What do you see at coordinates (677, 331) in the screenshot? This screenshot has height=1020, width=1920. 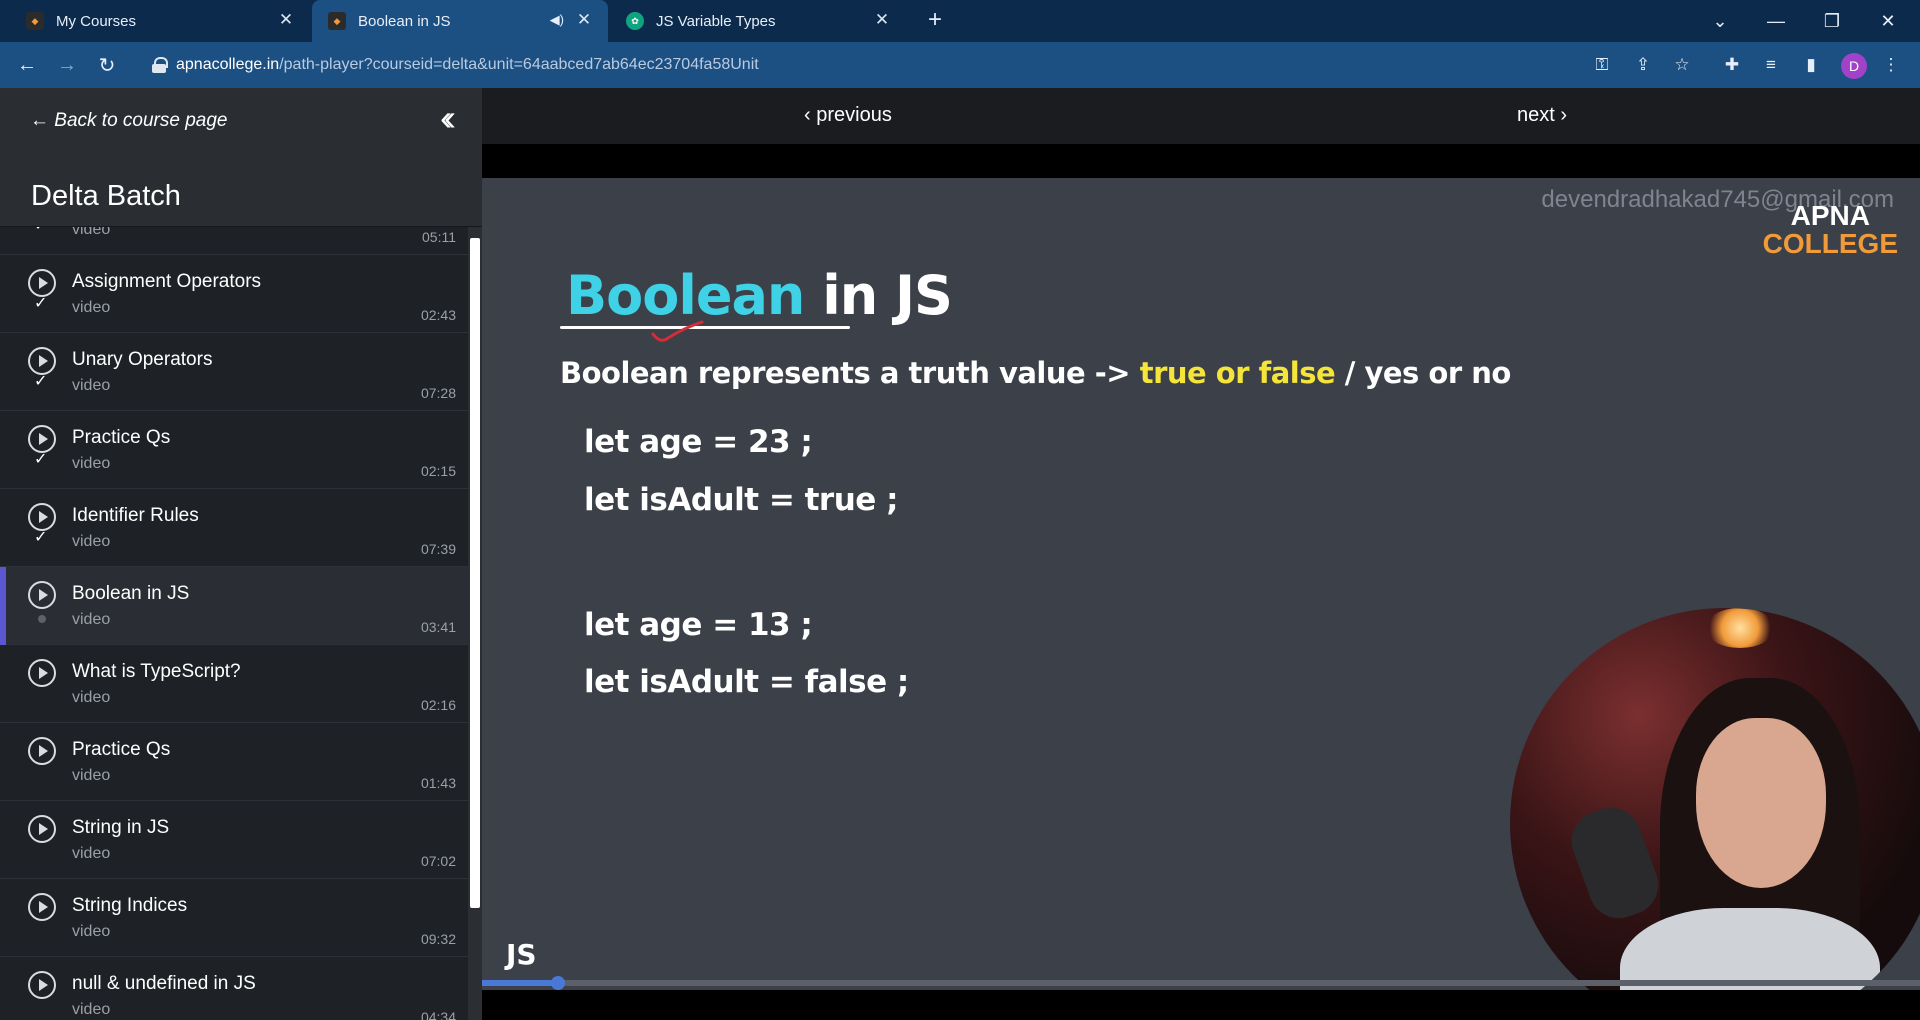 I see `red-tick-annotation` at bounding box center [677, 331].